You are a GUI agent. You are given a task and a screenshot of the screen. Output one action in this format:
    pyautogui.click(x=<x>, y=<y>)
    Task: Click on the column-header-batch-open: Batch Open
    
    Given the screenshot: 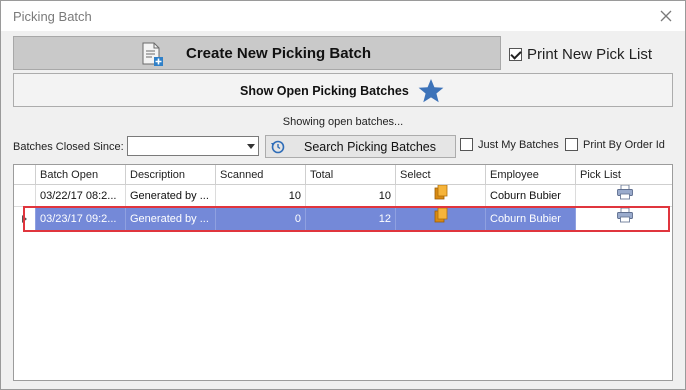 What is the action you would take?
    pyautogui.click(x=81, y=175)
    